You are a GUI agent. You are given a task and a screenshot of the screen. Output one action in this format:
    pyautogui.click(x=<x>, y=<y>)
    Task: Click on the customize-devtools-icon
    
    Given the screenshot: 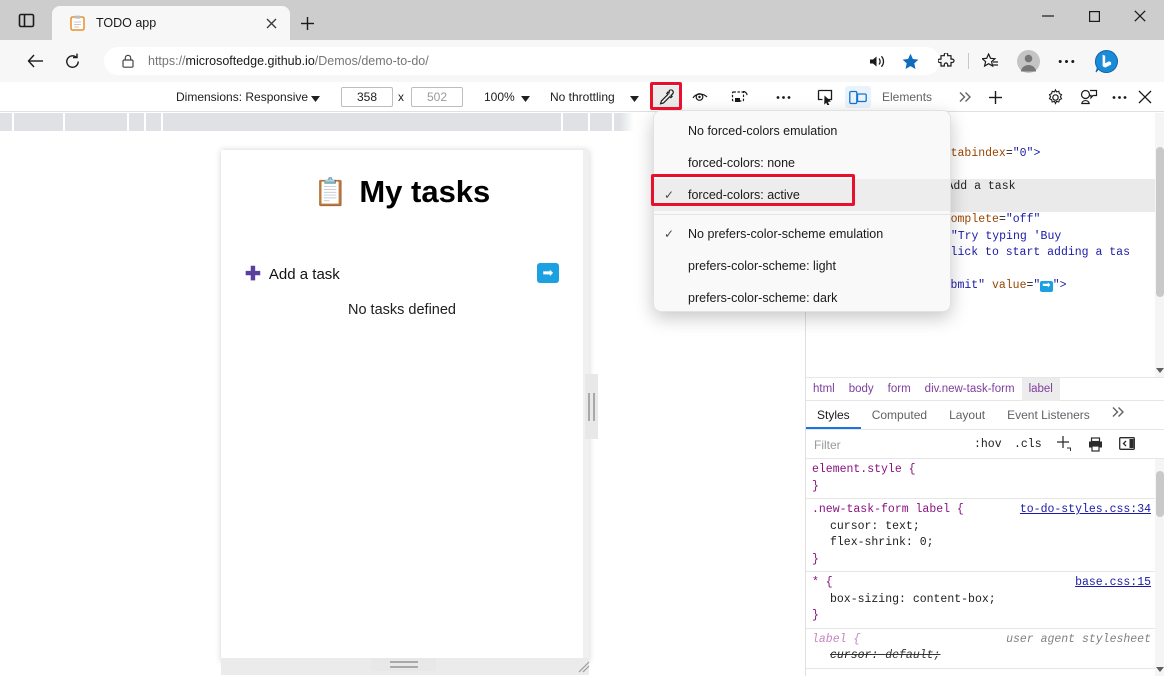 What is the action you would take?
    pyautogui.click(x=1089, y=97)
    